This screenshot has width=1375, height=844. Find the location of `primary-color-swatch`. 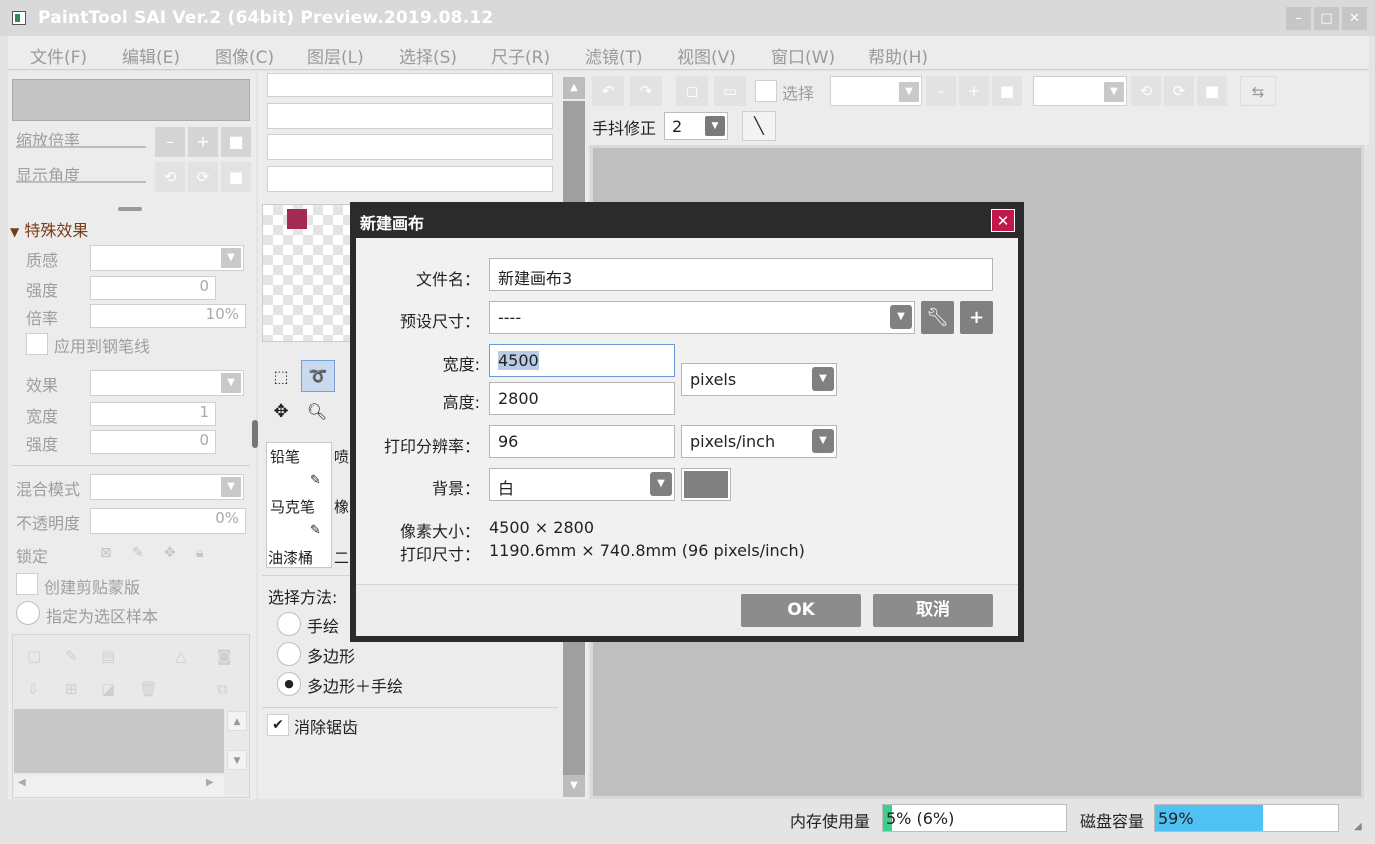

primary-color-swatch is located at coordinates (297, 219).